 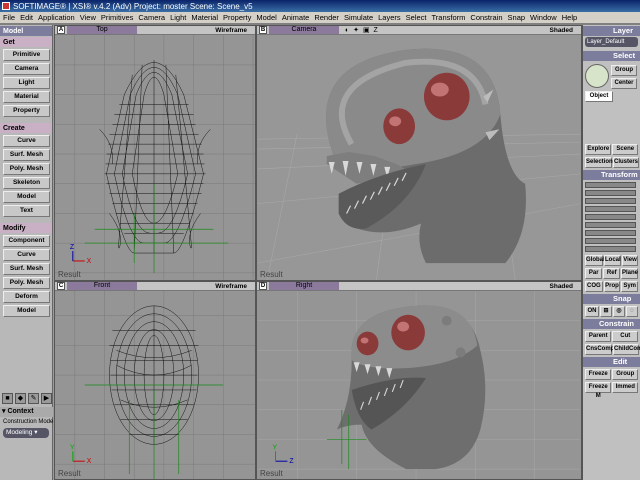 What do you see at coordinates (20, 398) in the screenshot?
I see `palette-tool-icon: ◆` at bounding box center [20, 398].